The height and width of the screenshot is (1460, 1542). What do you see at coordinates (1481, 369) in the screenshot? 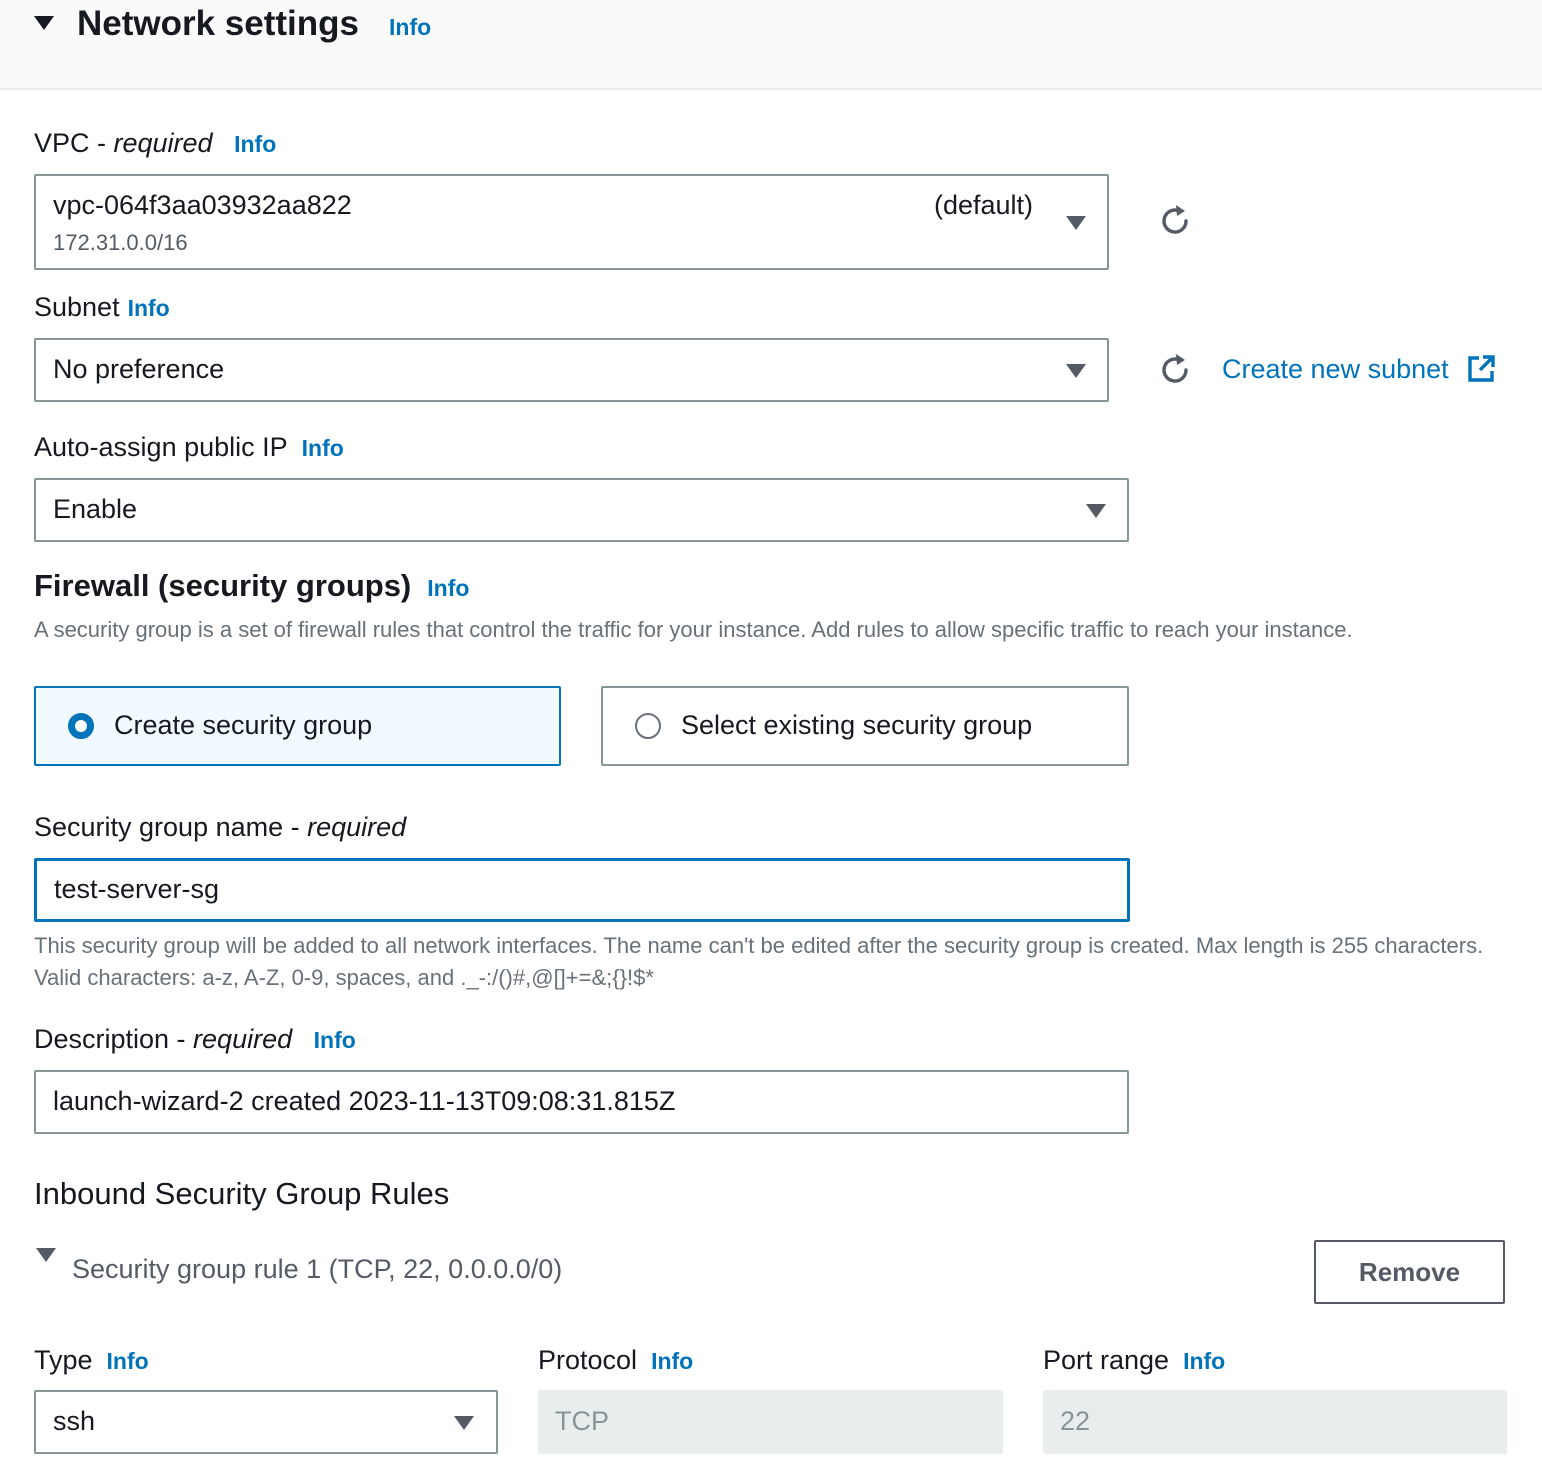
I see `external-link-icon` at bounding box center [1481, 369].